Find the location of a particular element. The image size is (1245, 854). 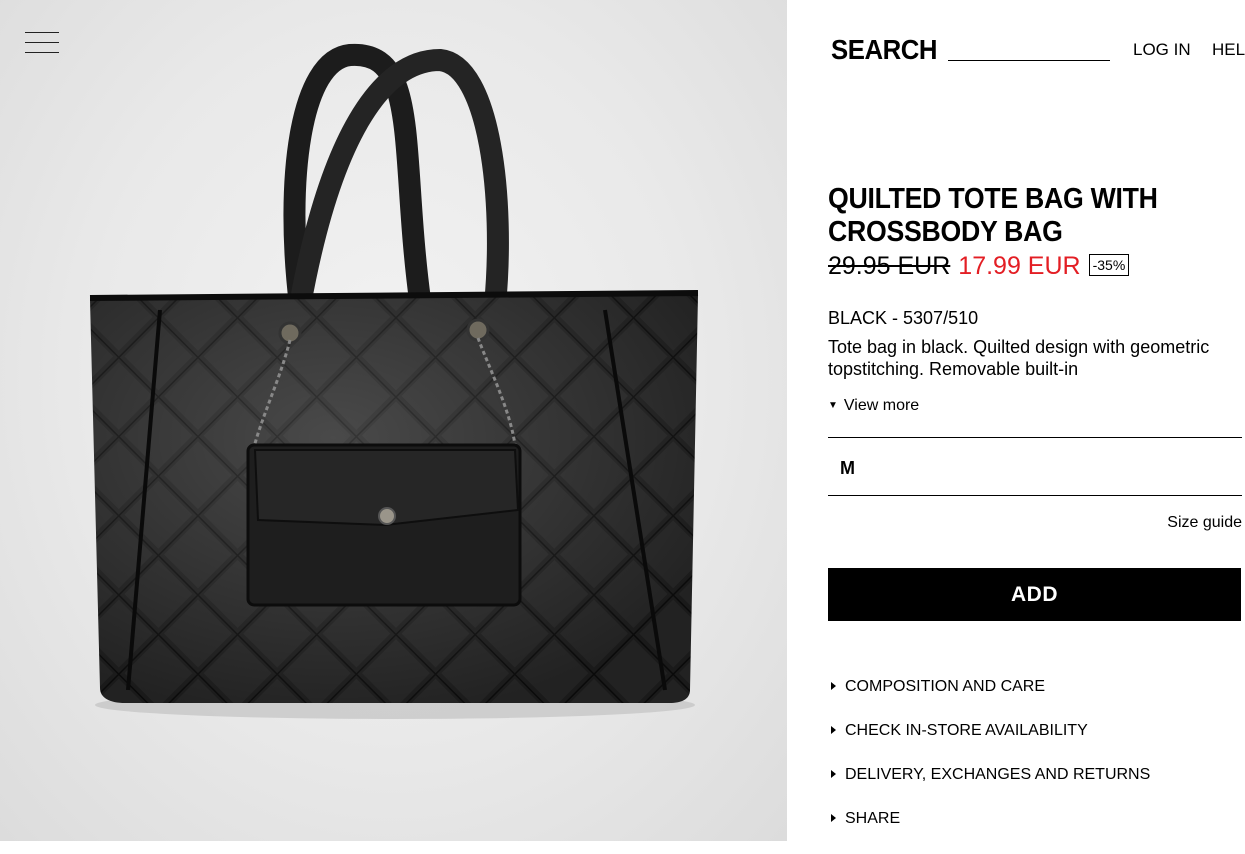

view-more-link: ▼ View more is located at coordinates (873, 406).